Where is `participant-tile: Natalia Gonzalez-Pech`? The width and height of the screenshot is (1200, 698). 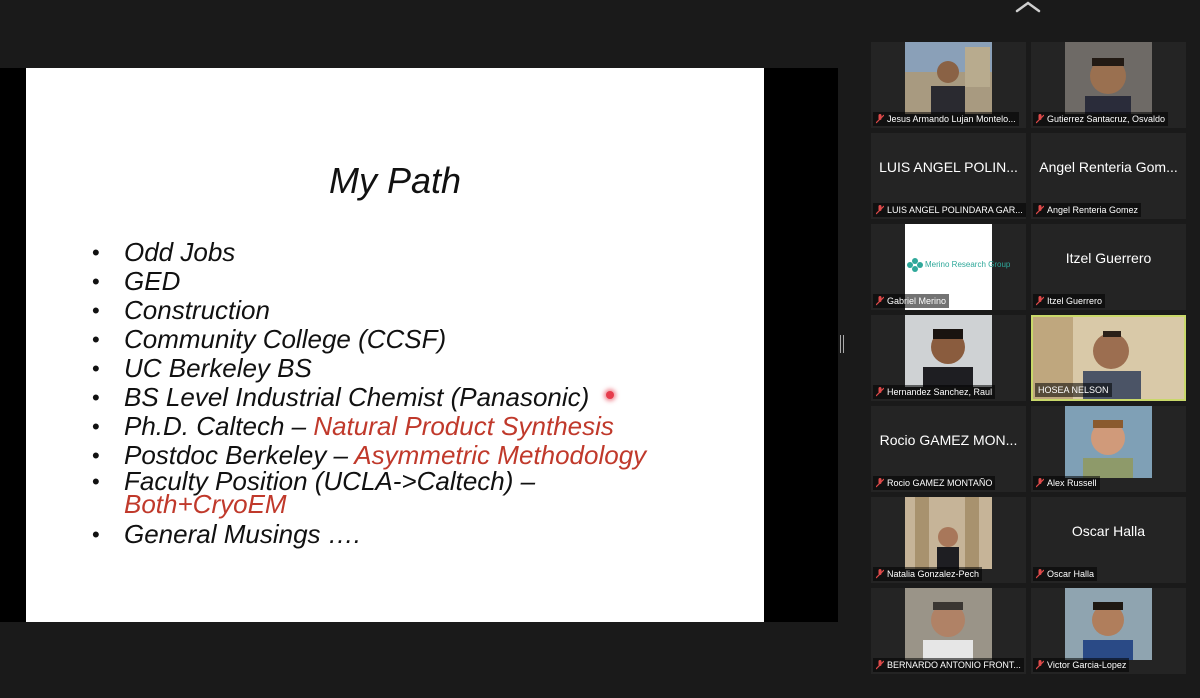 participant-tile: Natalia Gonzalez-Pech is located at coordinates (948, 540).